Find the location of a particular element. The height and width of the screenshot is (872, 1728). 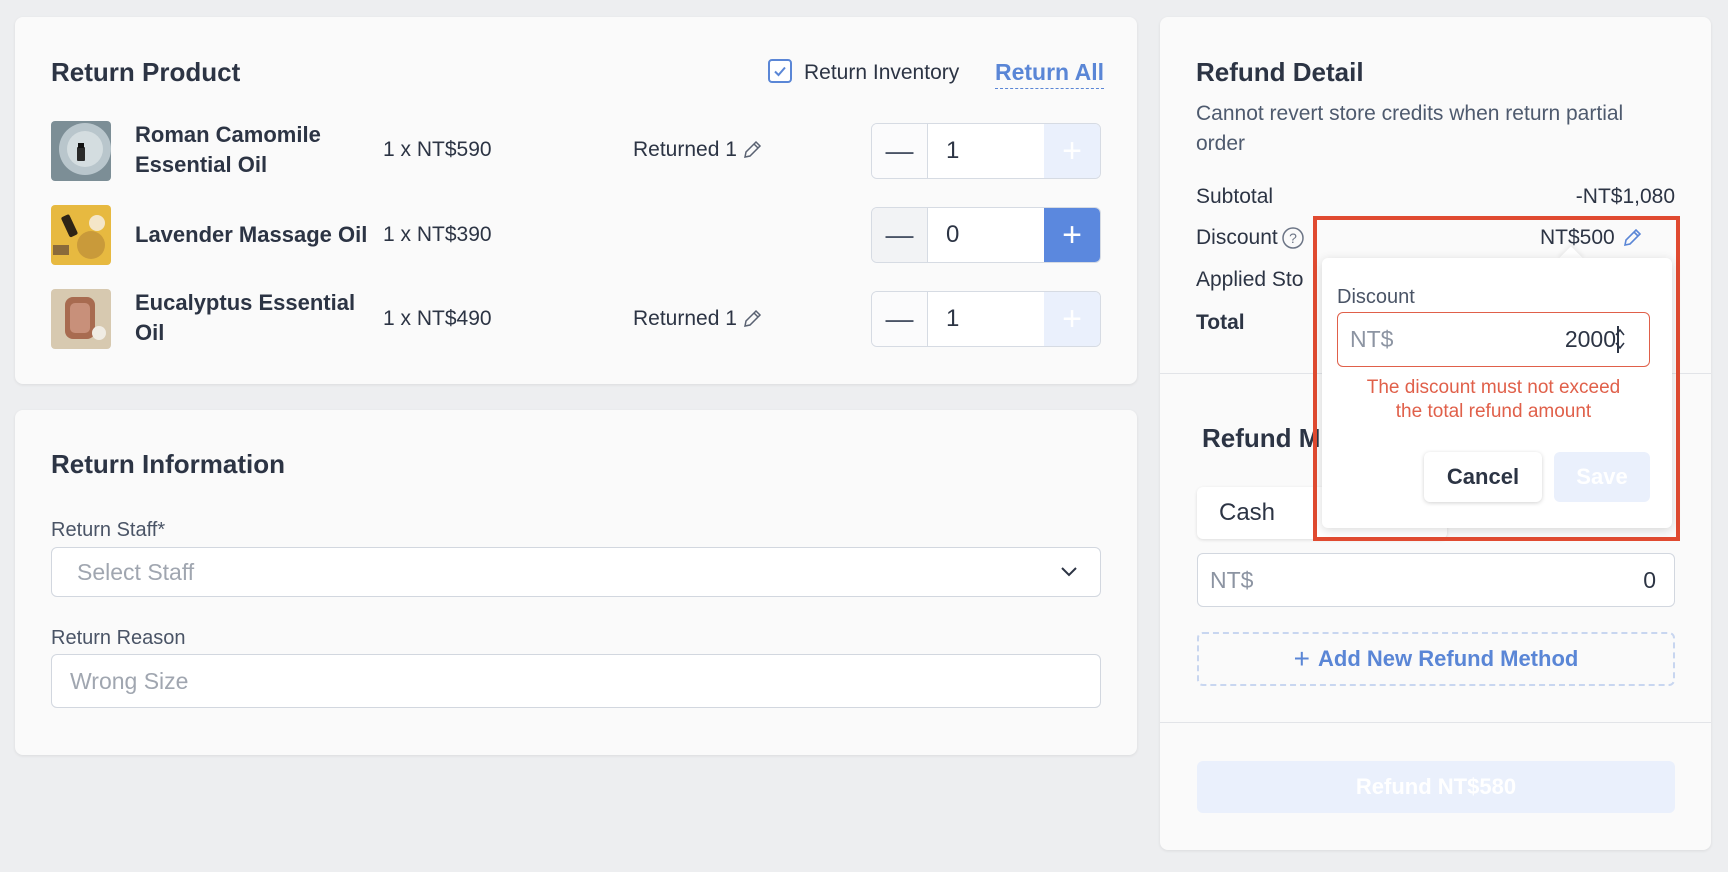

product-name-roman-camomile: Roman Camomile Essential Oil is located at coordinates (228, 149).